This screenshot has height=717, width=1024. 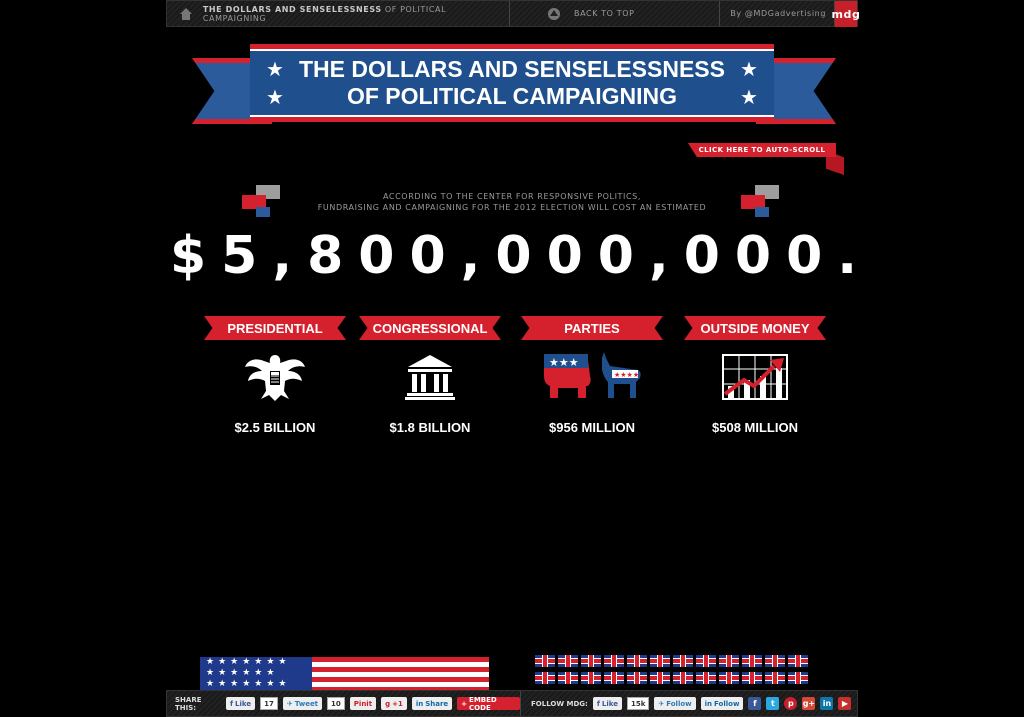 What do you see at coordinates (604, 13) in the screenshot?
I see `back-to-top-label: BACK TO TOP` at bounding box center [604, 13].